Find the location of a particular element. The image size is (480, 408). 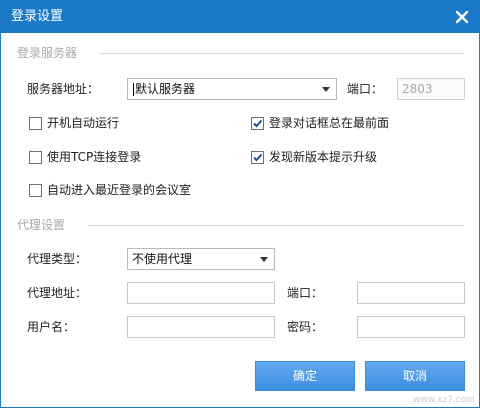

server-port-field is located at coordinates (431, 89).